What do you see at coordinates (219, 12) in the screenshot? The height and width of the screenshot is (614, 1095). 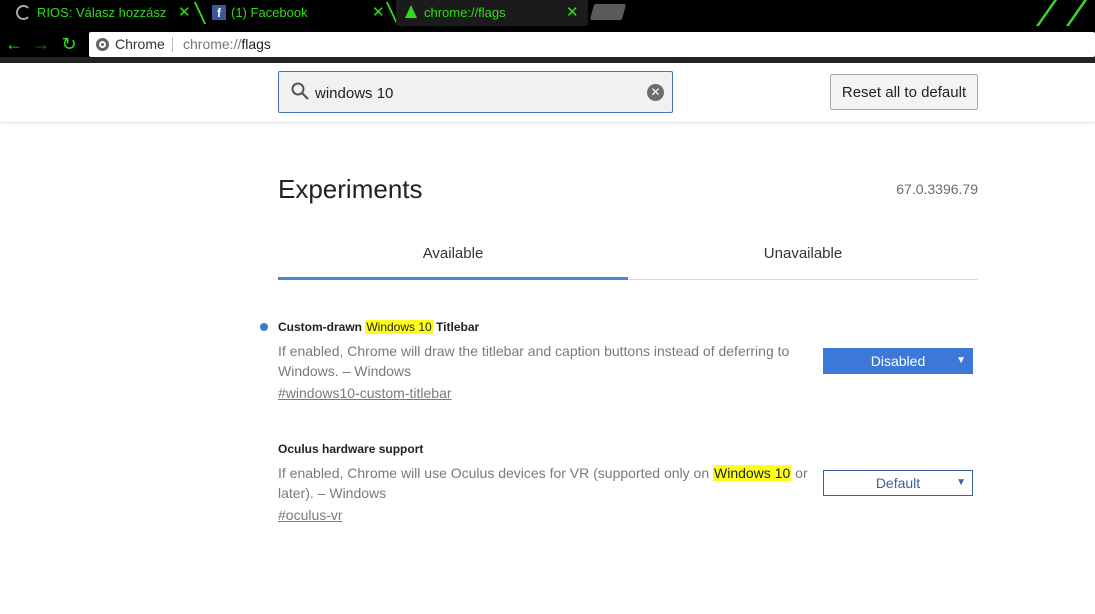 I see `facebook-icon: f` at bounding box center [219, 12].